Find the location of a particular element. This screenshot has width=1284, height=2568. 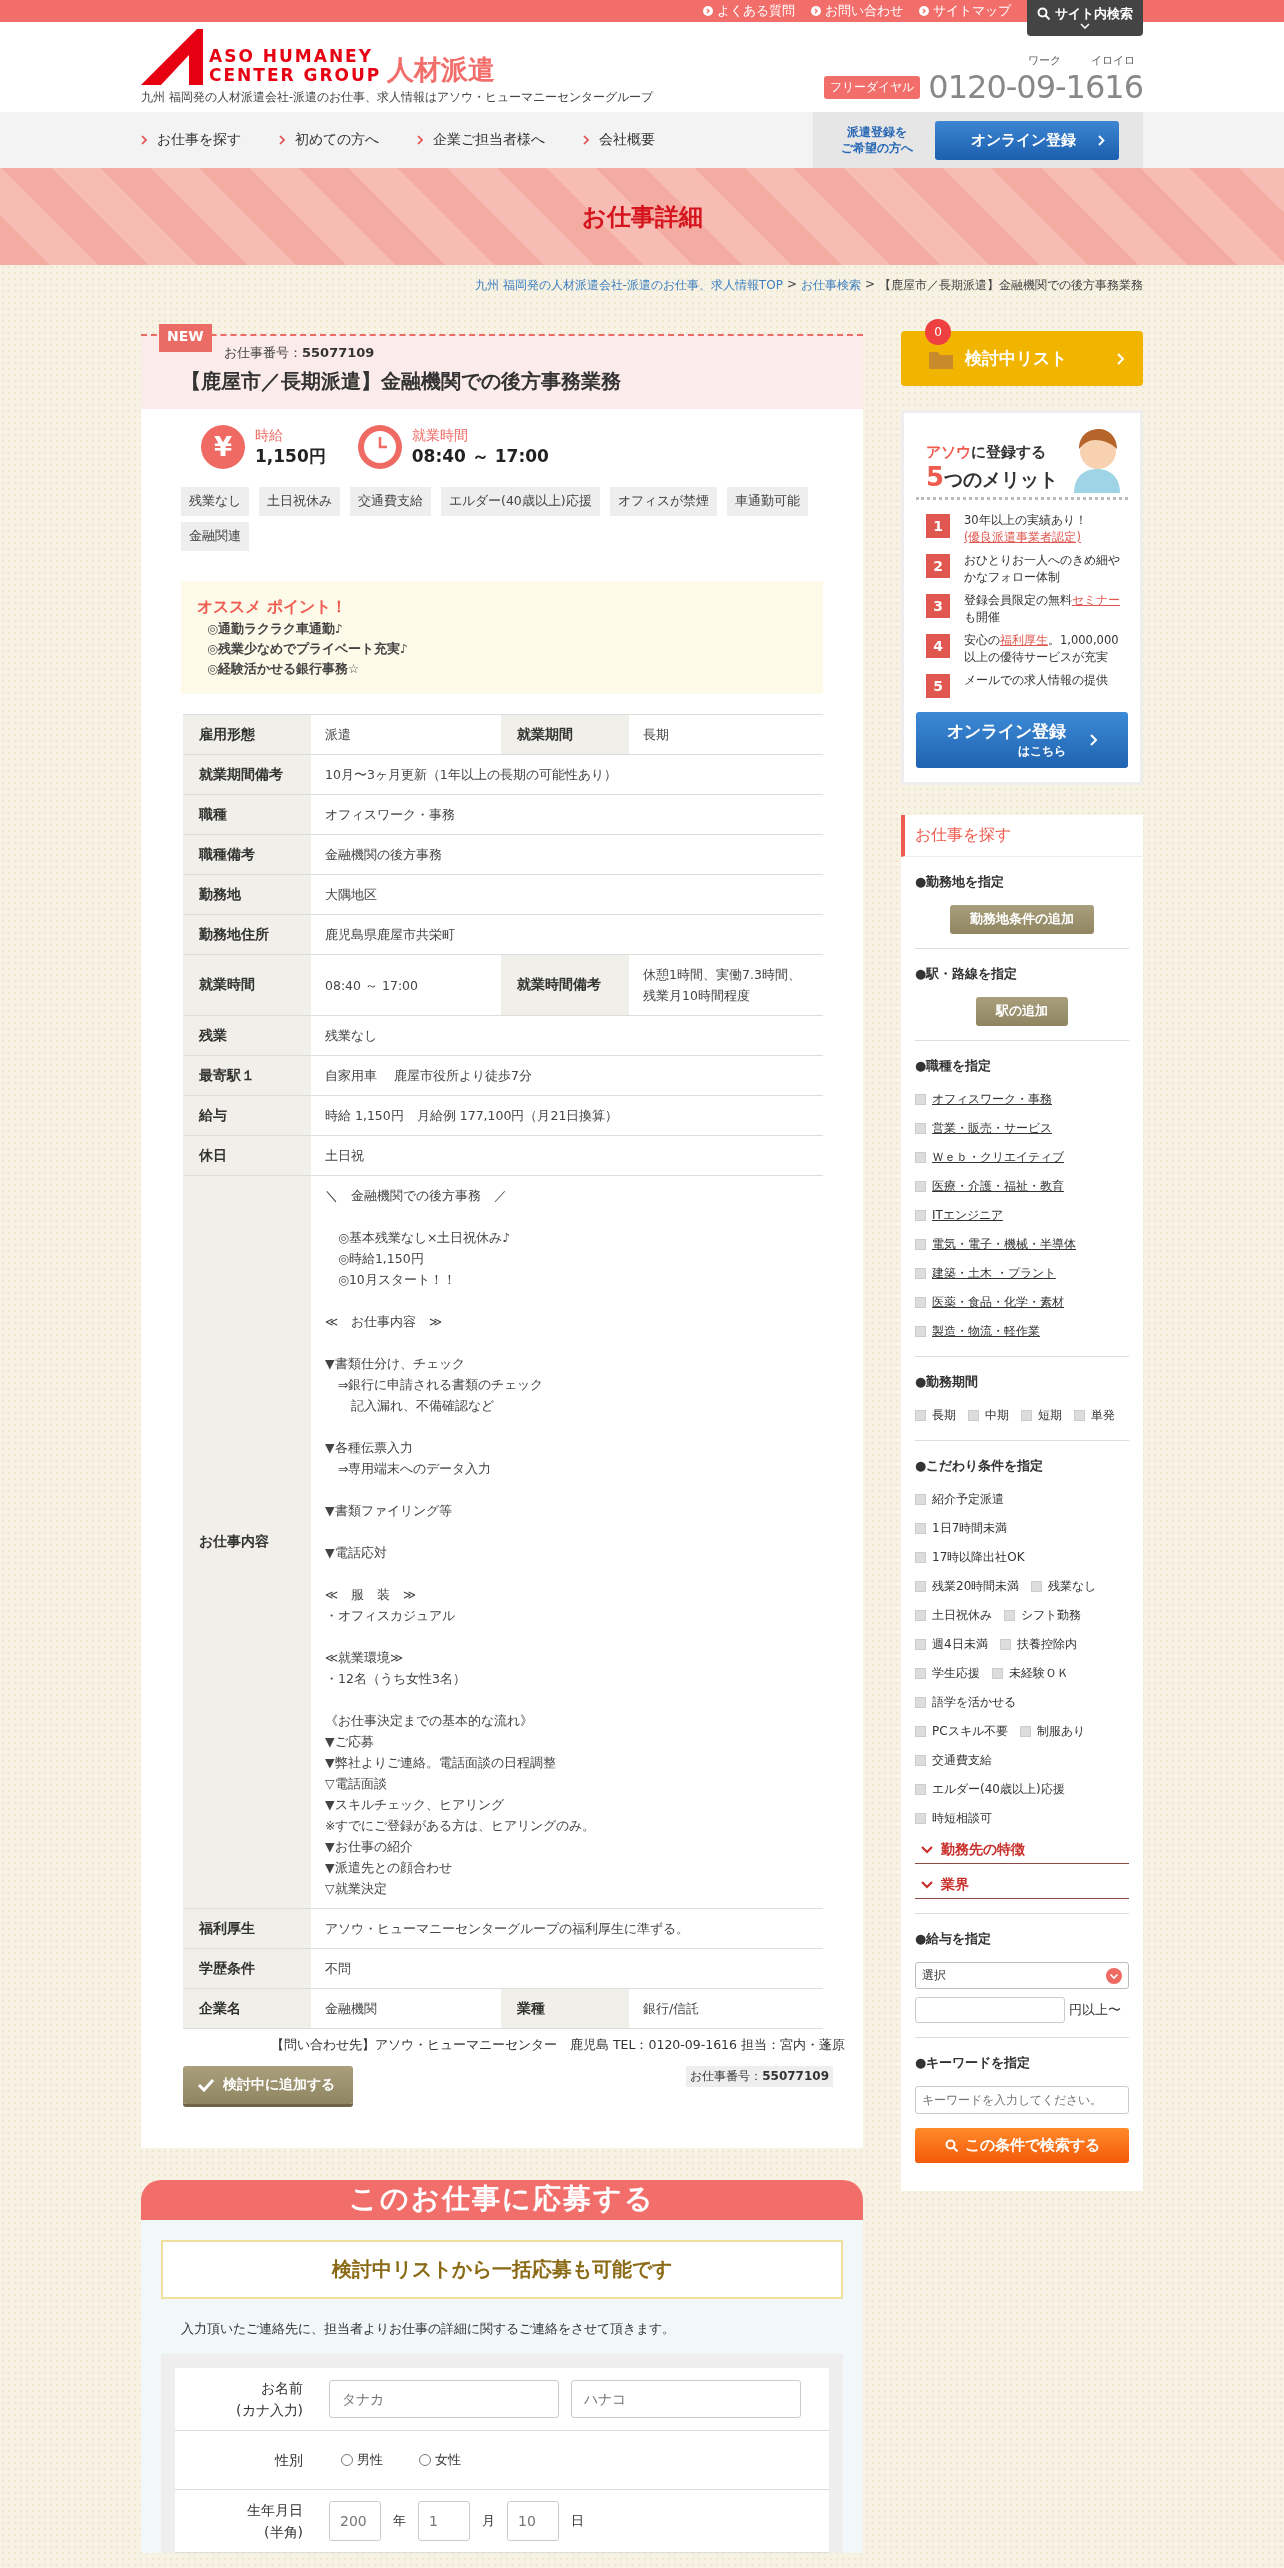

condition-option: 扶養控除内 is located at coordinates (1038, 1644).